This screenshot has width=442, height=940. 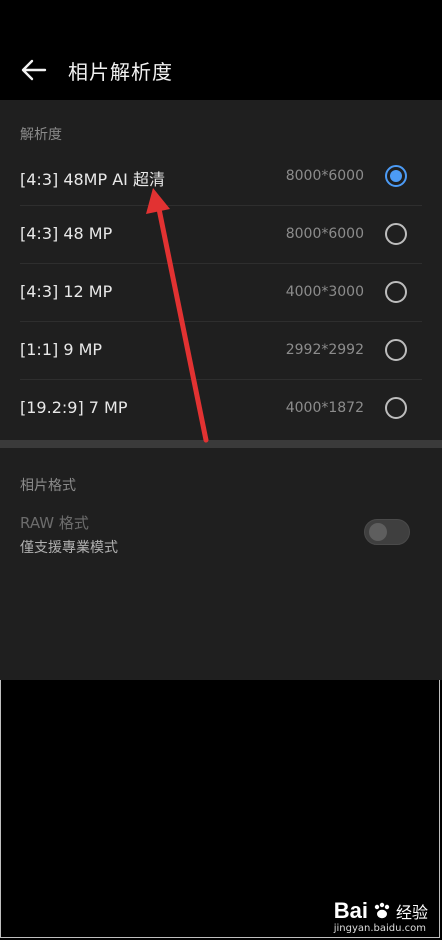 What do you see at coordinates (221, 50) in the screenshot?
I see `top-app-bar: 相片解析度` at bounding box center [221, 50].